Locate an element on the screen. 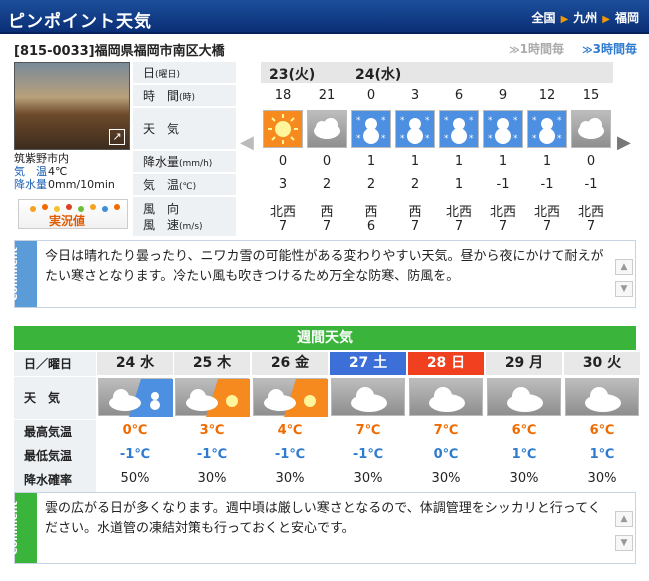 Image resolution: width=649 pixels, height=581 pixels. hour-time: 9 is located at coordinates (503, 95).